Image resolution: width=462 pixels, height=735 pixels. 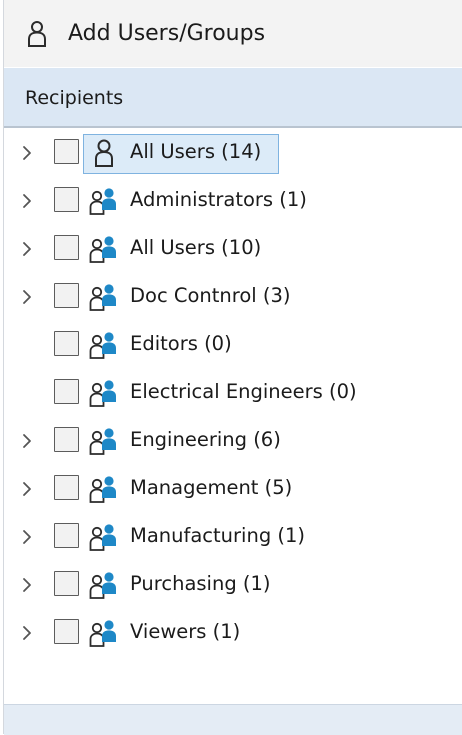 I want to click on tree-row-label: All Users (14), so click(x=196, y=151).